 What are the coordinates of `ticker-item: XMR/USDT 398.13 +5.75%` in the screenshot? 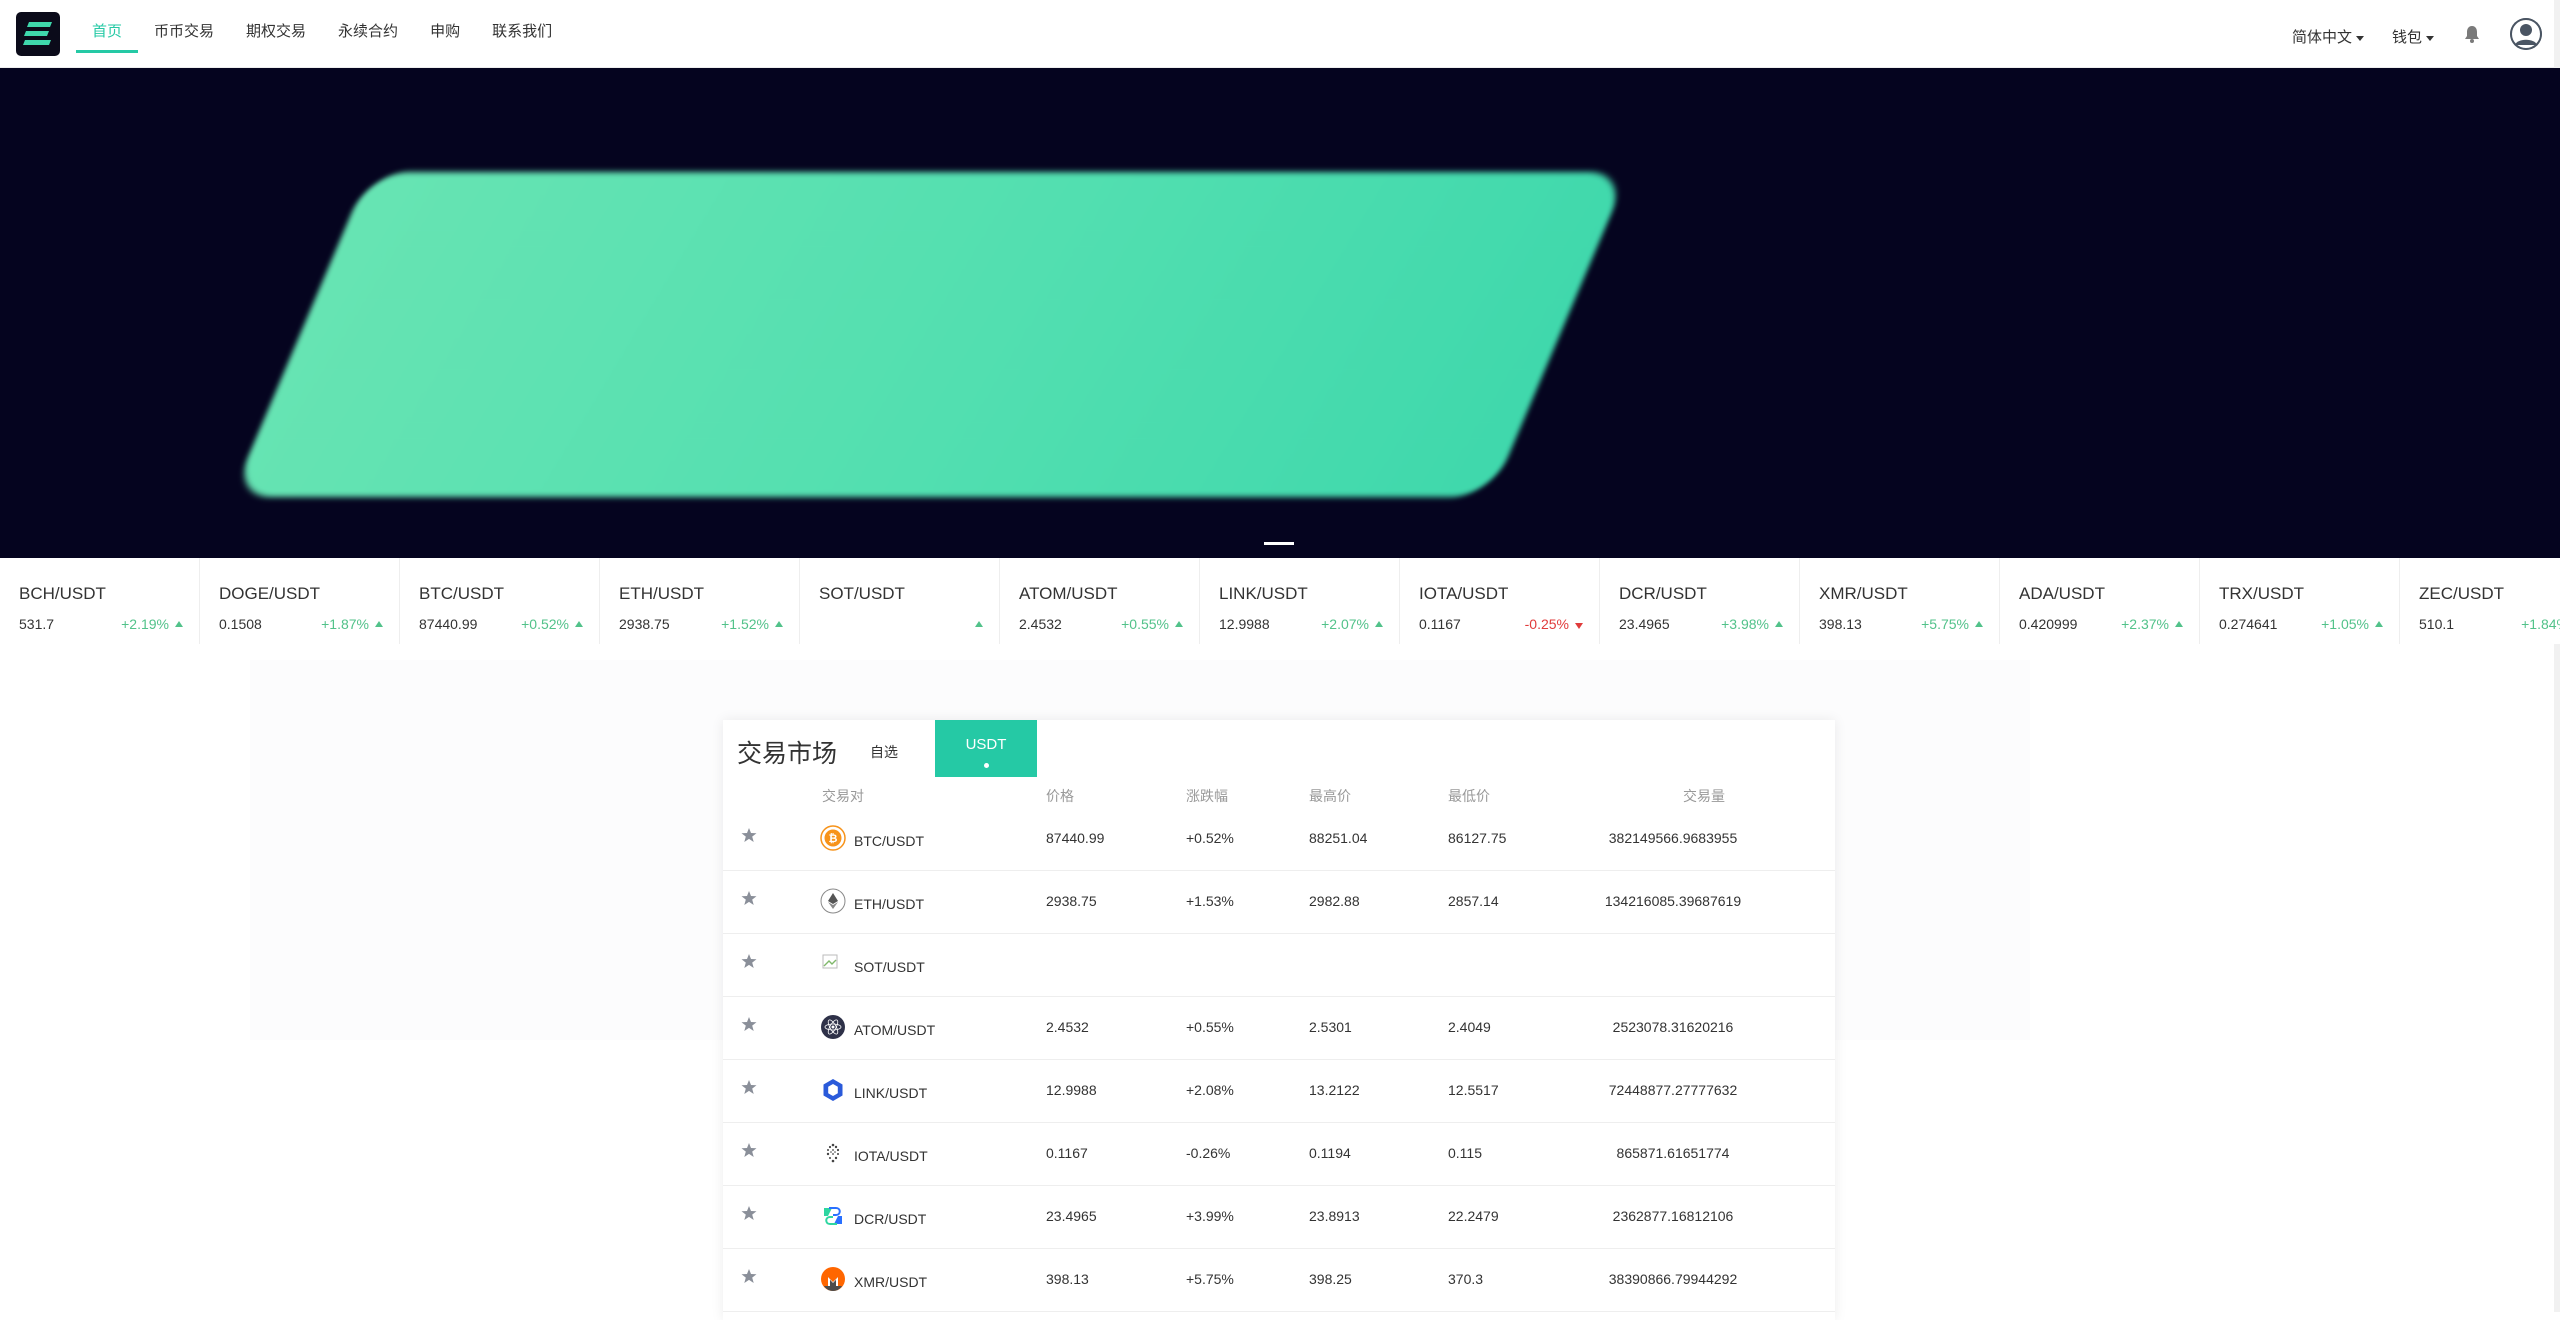 It's located at (1900, 601).